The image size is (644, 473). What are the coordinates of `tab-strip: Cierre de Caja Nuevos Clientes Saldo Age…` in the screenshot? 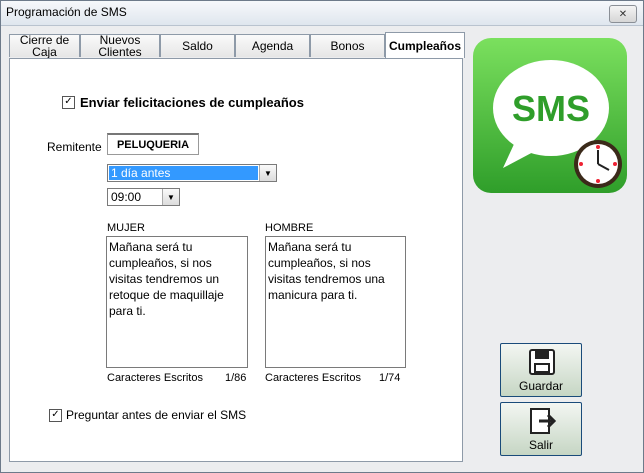 It's located at (237, 45).